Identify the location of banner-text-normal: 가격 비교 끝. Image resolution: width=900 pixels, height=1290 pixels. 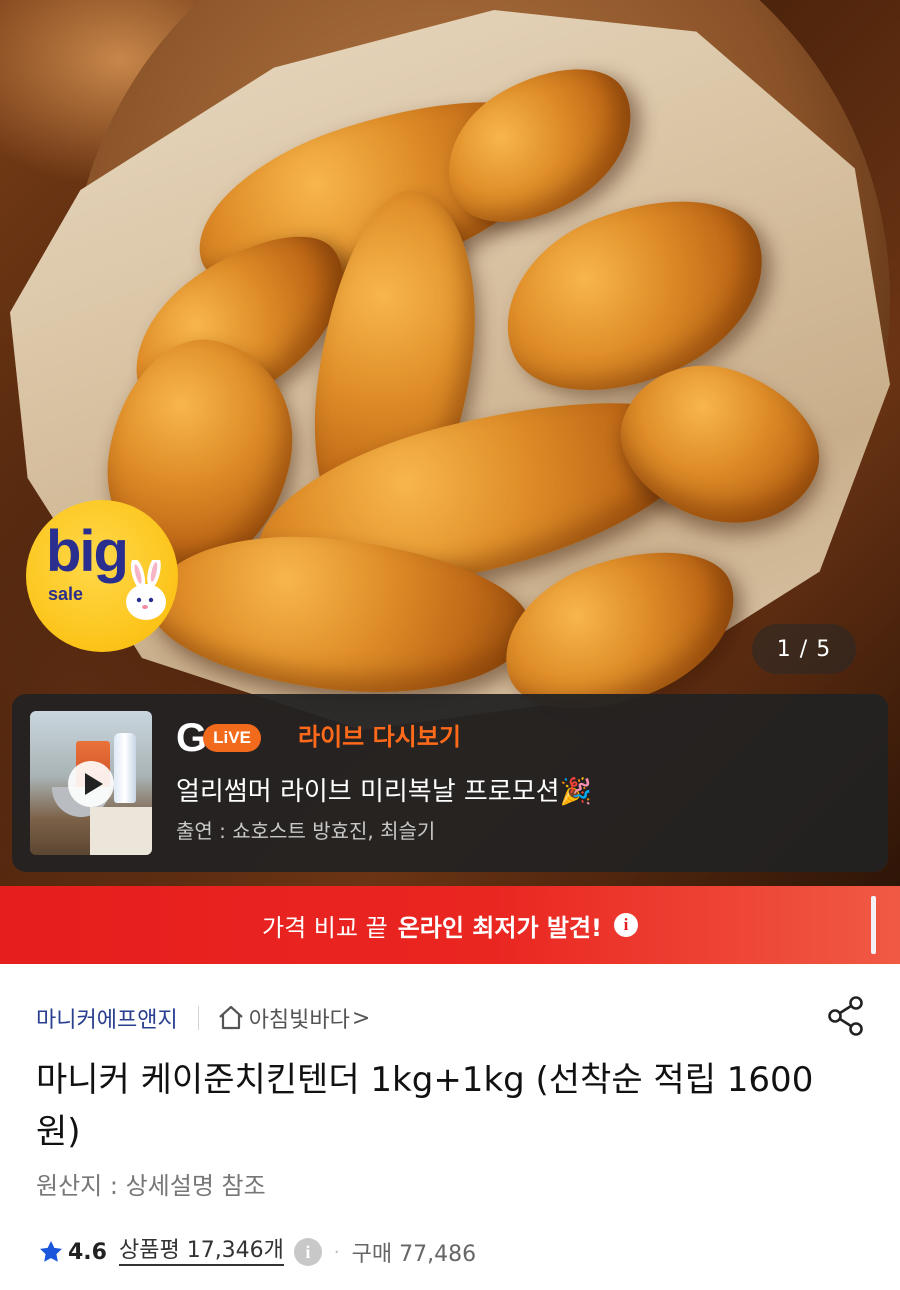
(325, 927).